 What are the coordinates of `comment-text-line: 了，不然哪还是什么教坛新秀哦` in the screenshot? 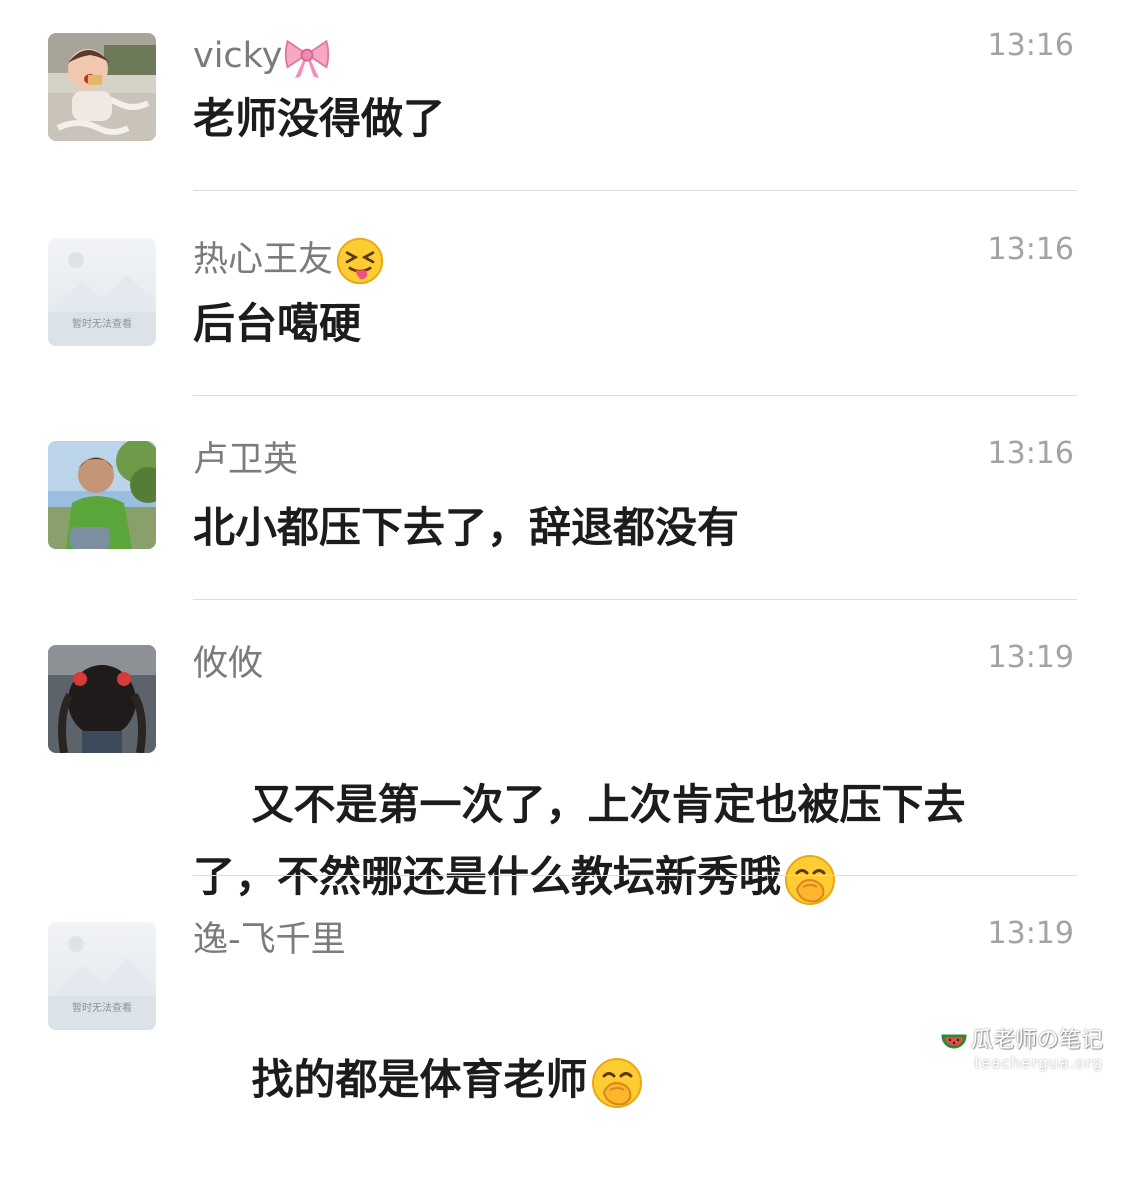 It's located at (487, 876).